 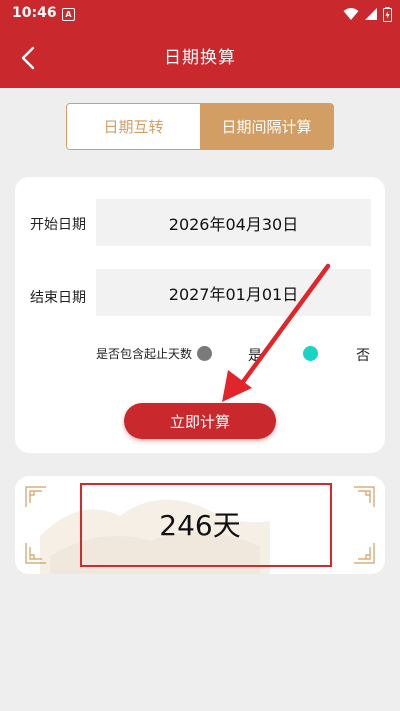 What do you see at coordinates (387, 14) in the screenshot?
I see `battery-icon` at bounding box center [387, 14].